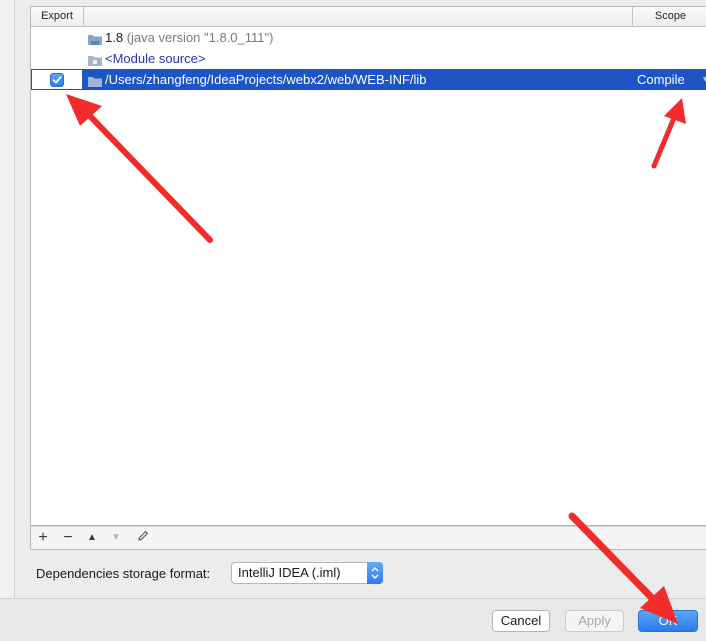 This screenshot has width=706, height=641. I want to click on module-source-label: <Module source>, so click(155, 58).